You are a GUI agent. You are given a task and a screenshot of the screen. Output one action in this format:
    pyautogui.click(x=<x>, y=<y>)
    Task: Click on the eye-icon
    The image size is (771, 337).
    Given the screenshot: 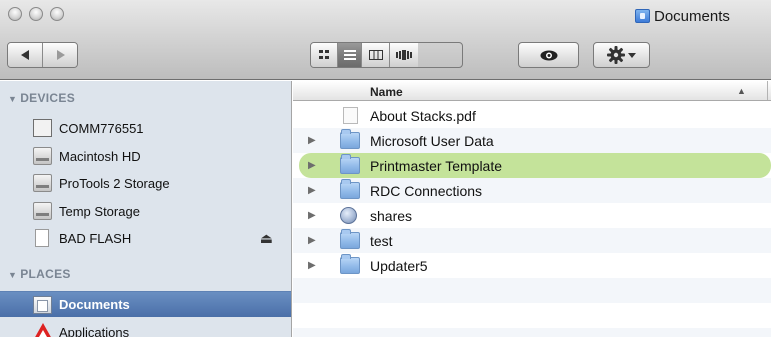 What is the action you would take?
    pyautogui.click(x=548, y=55)
    